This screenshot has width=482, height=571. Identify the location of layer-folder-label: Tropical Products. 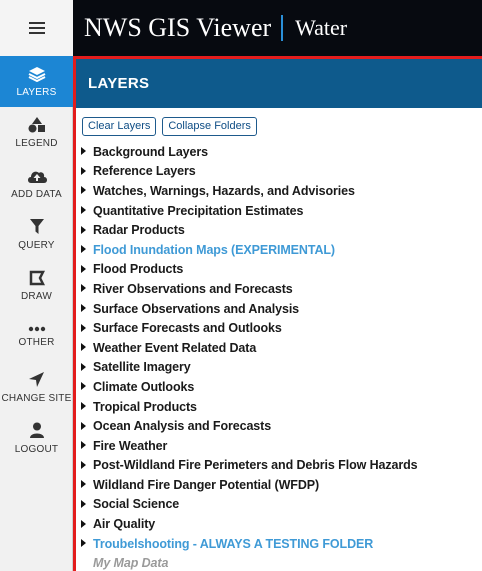
(145, 406).